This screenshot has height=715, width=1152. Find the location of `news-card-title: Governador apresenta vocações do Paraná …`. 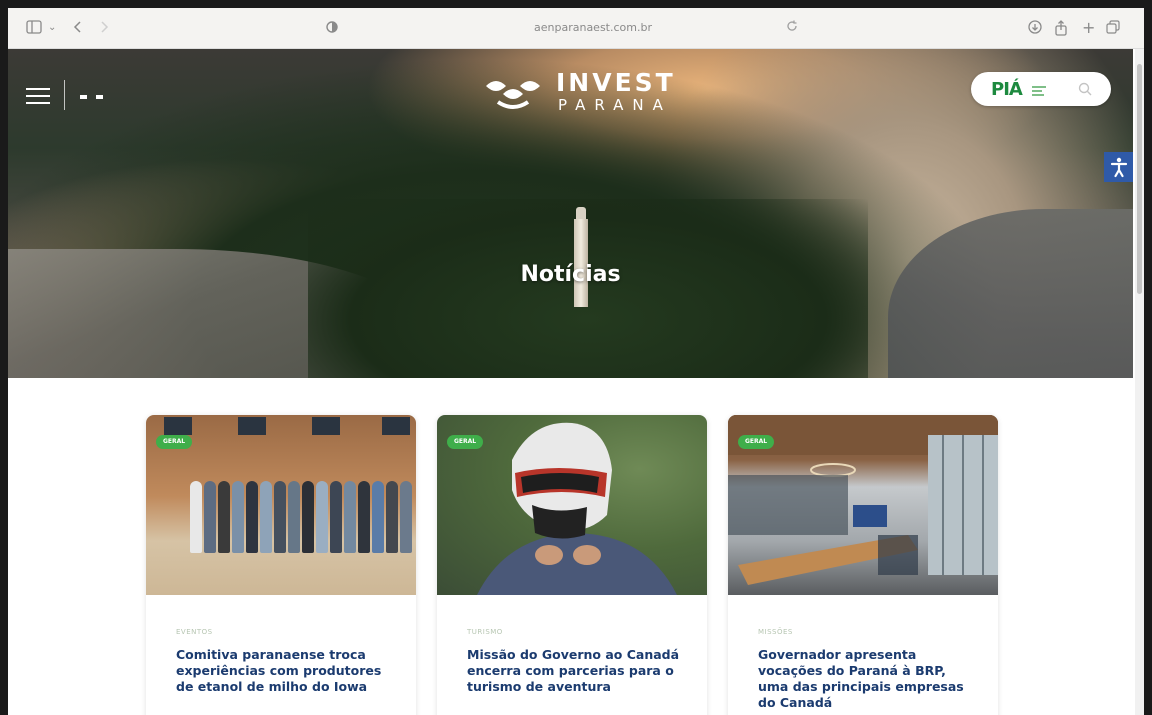

news-card-title: Governador apresenta vocações do Paraná … is located at coordinates (865, 679).